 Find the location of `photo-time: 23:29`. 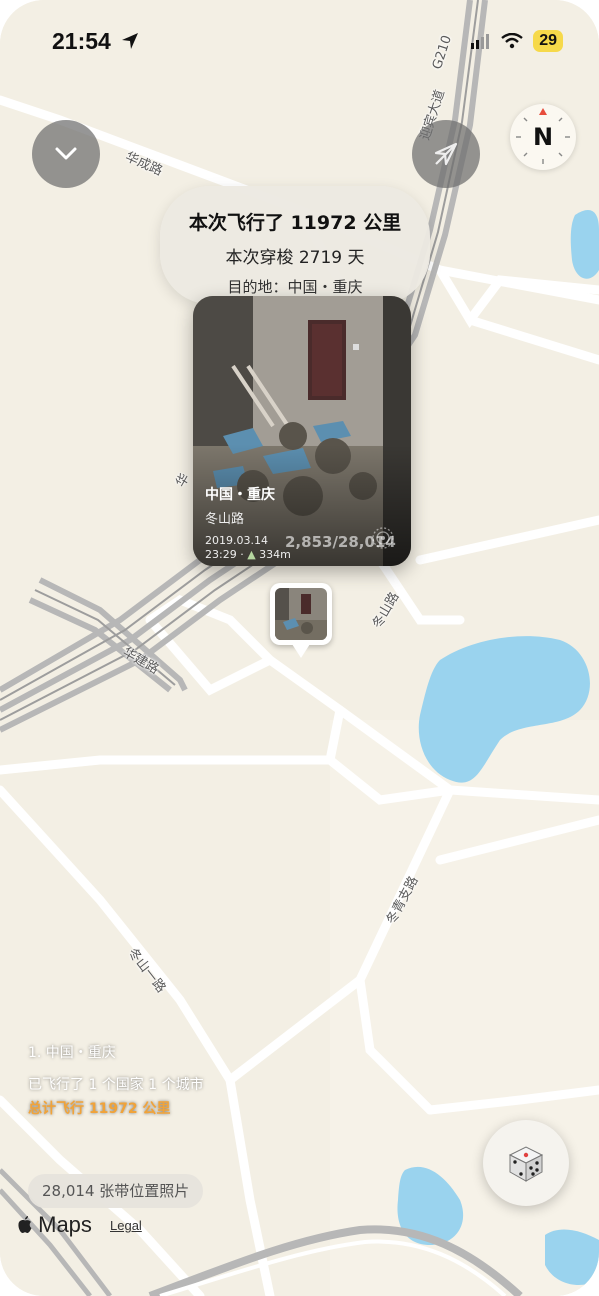

photo-time: 23:29 is located at coordinates (221, 554).